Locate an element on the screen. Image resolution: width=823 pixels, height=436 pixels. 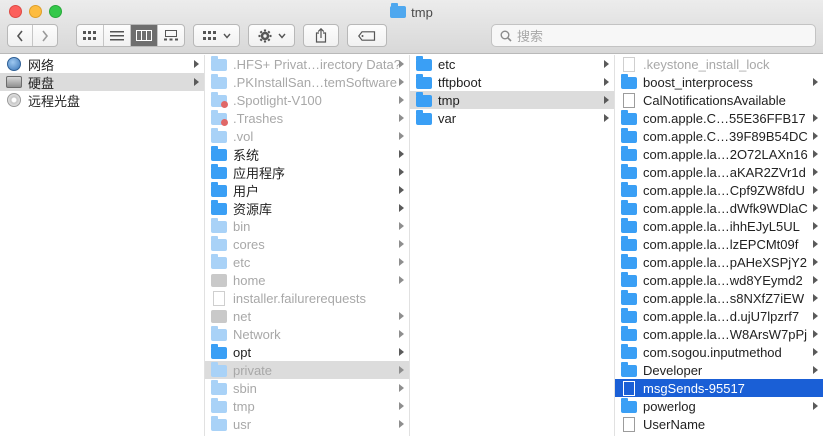
column-item: opt is located at coordinates (307, 352).